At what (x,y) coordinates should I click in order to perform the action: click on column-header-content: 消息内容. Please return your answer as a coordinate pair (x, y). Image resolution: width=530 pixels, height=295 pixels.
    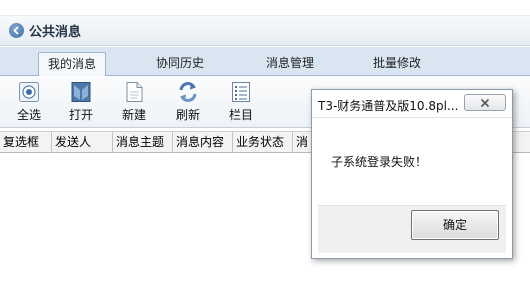
    Looking at the image, I should click on (203, 142).